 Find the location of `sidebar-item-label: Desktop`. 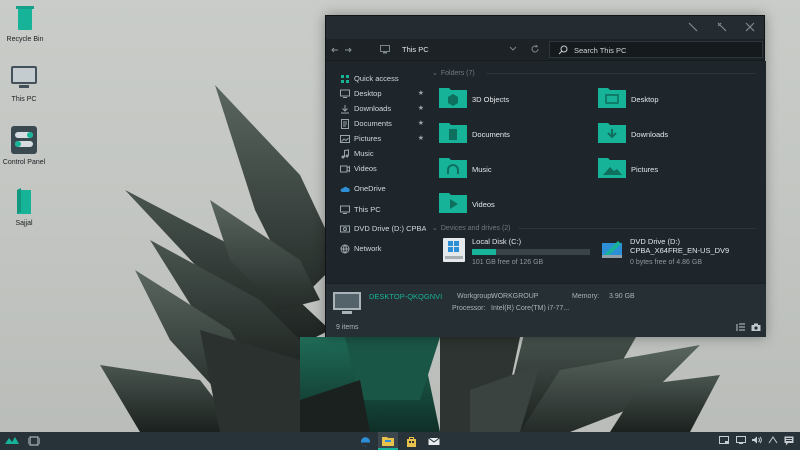

sidebar-item-label: Desktop is located at coordinates (368, 93).